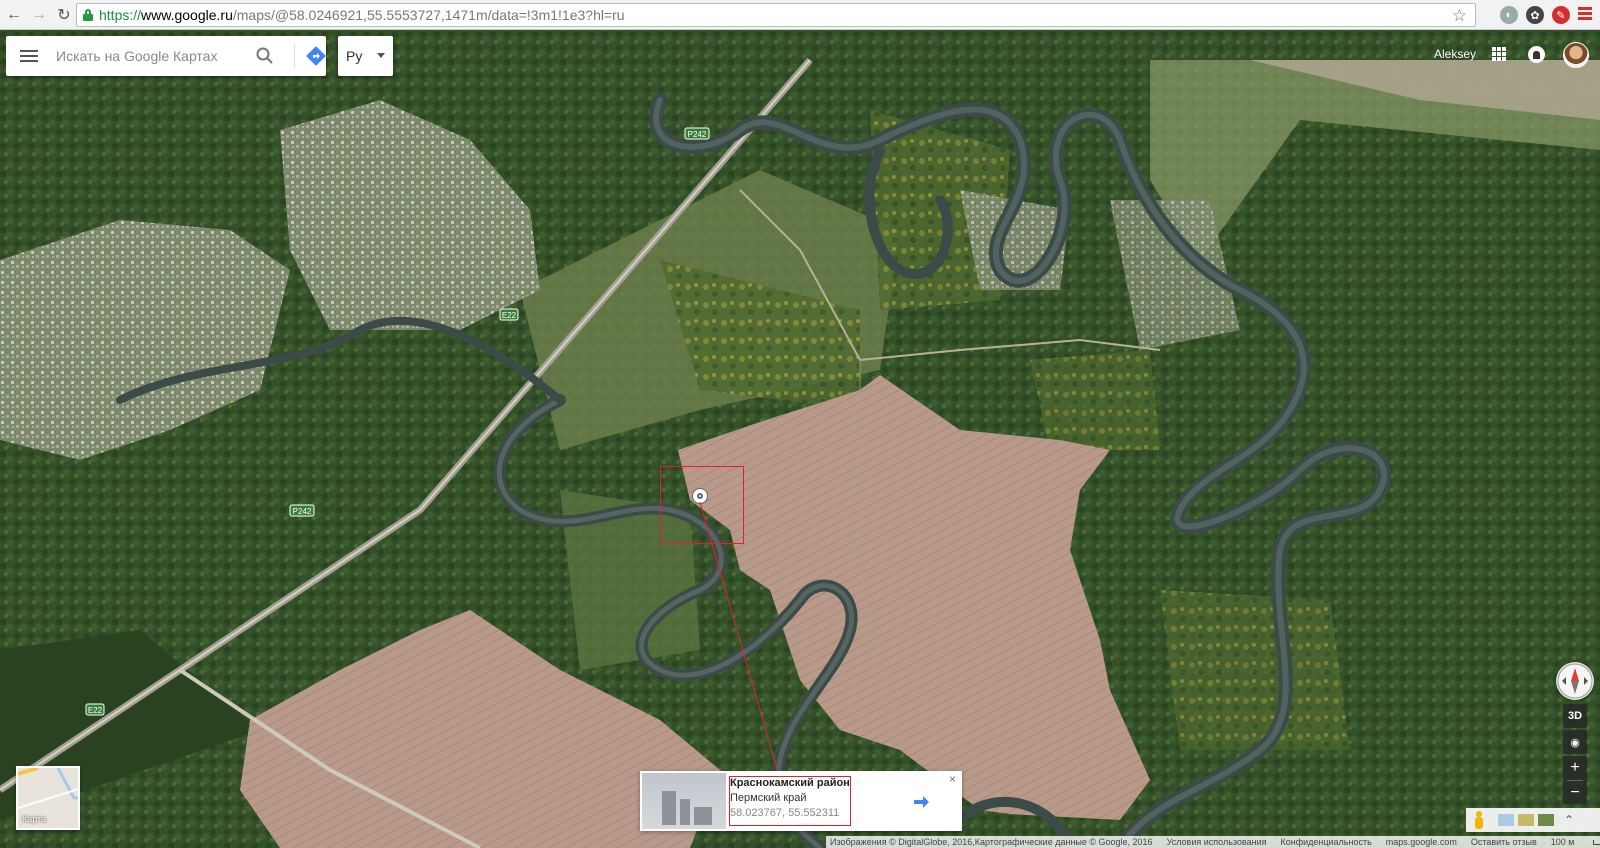  Describe the element at coordinates (768, 798) in the screenshot. I see `place-subtitle: Пермский край` at that location.